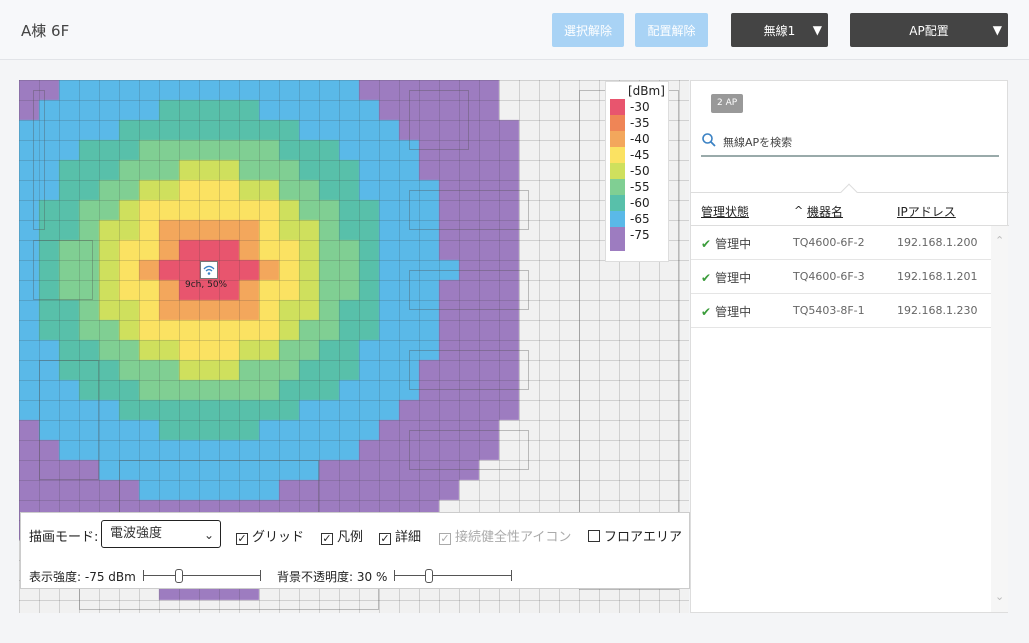  I want to click on legend-item: -40, so click(638, 139).